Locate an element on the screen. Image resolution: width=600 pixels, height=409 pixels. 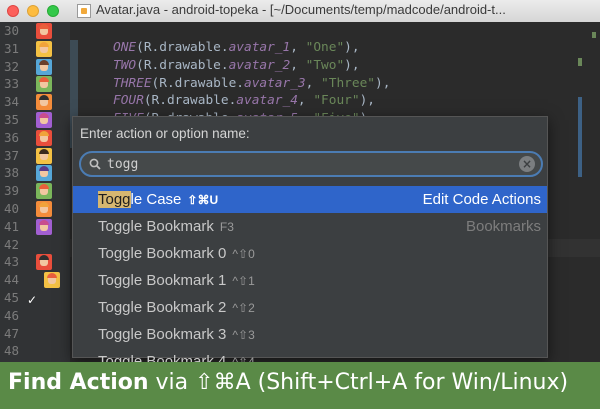
action-name: Toggle Bookmark 1 ^⇧1 is located at coordinates (176, 281).